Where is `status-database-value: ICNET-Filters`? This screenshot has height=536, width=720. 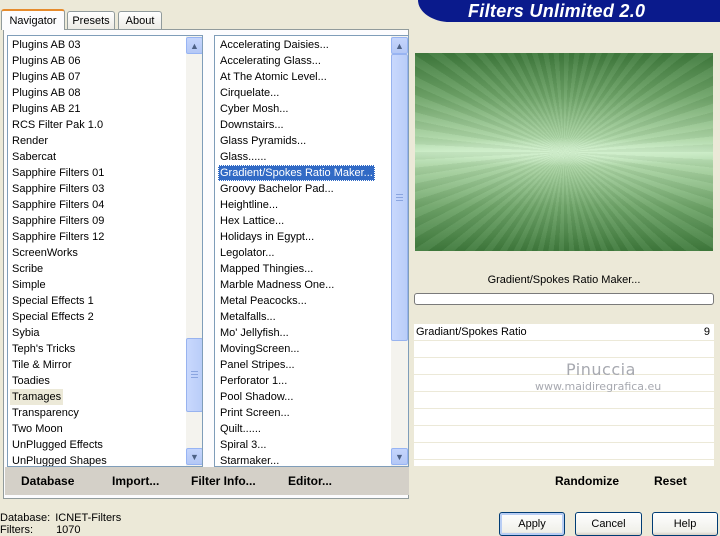 status-database-value: ICNET-Filters is located at coordinates (88, 518).